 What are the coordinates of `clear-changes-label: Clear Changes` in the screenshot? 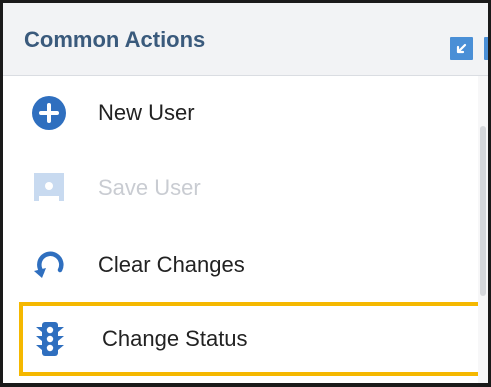 It's located at (171, 264).